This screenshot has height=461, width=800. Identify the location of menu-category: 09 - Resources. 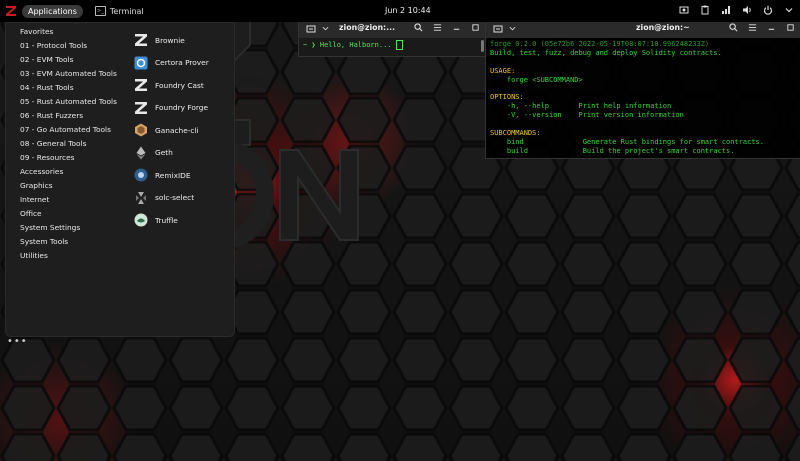
(65, 158).